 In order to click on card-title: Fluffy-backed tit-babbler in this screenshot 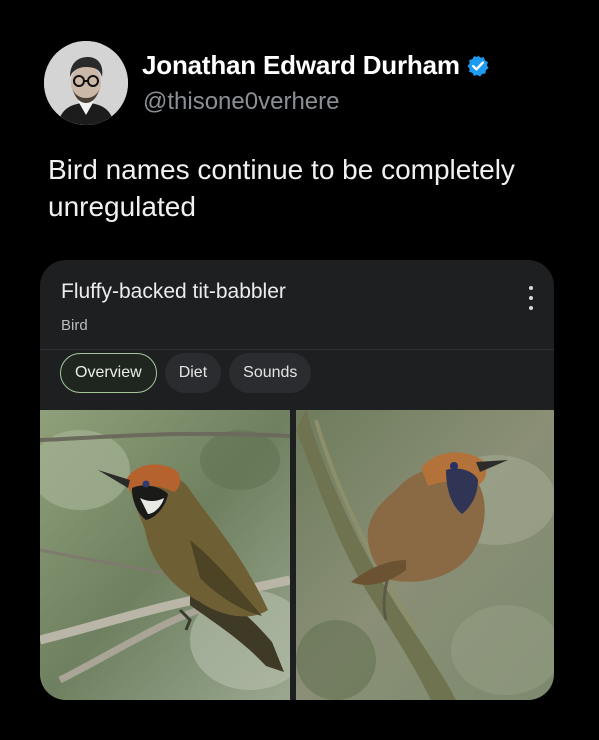, I will do `click(173, 292)`.